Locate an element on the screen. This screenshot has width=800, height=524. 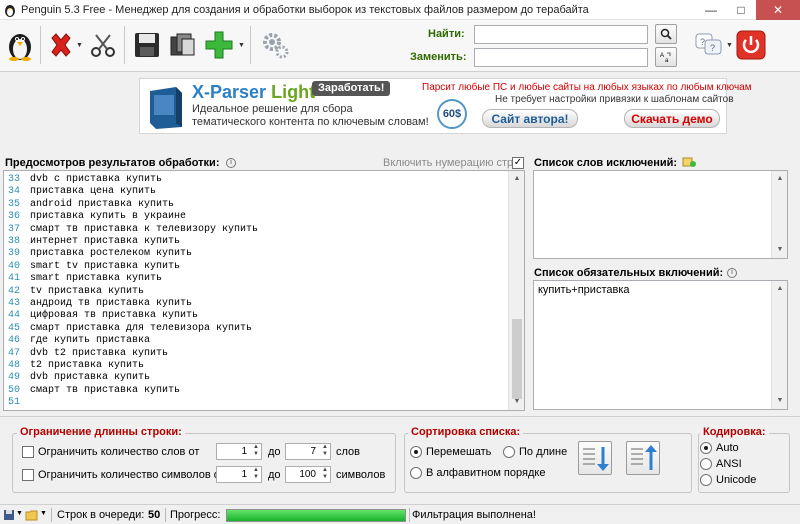
progress-fill is located at coordinates (316, 515).